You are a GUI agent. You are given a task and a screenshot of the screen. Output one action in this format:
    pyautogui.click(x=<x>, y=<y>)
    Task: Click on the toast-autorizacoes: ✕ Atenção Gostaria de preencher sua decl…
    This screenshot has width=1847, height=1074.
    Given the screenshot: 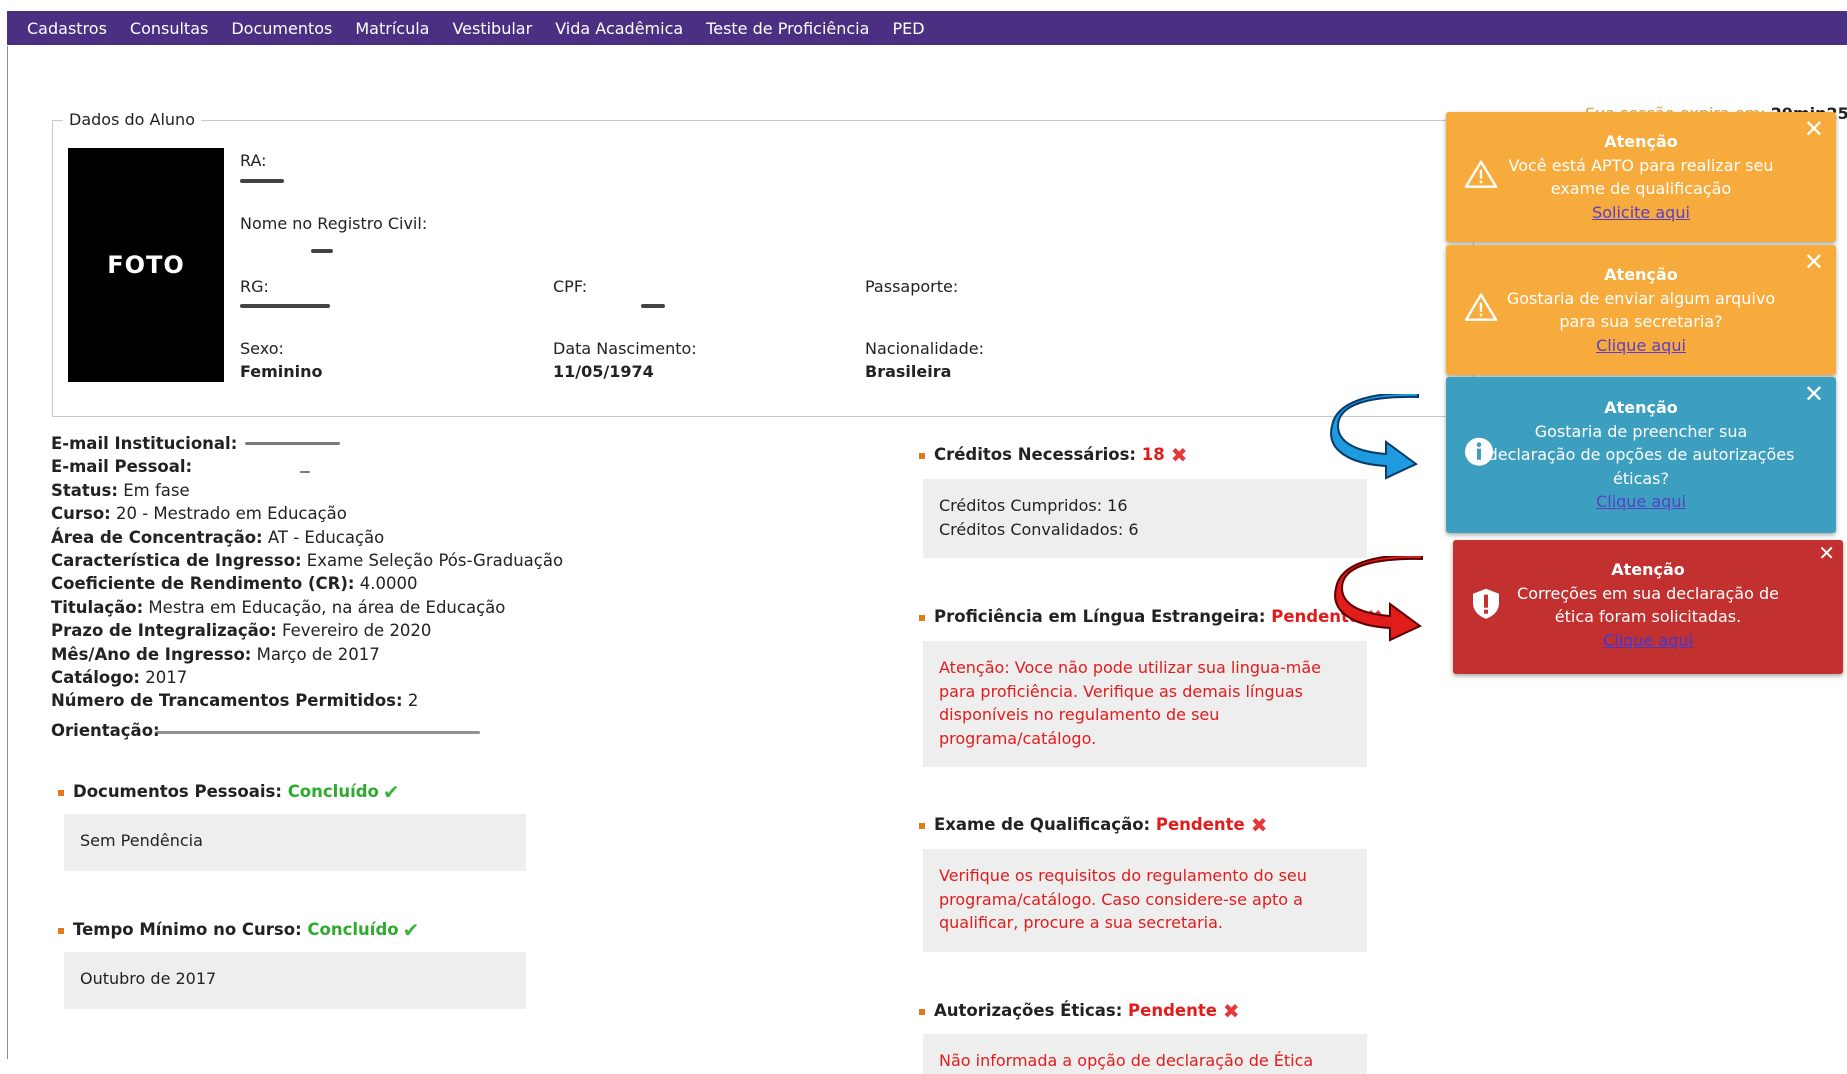 What is the action you would take?
    pyautogui.click(x=1641, y=455)
    